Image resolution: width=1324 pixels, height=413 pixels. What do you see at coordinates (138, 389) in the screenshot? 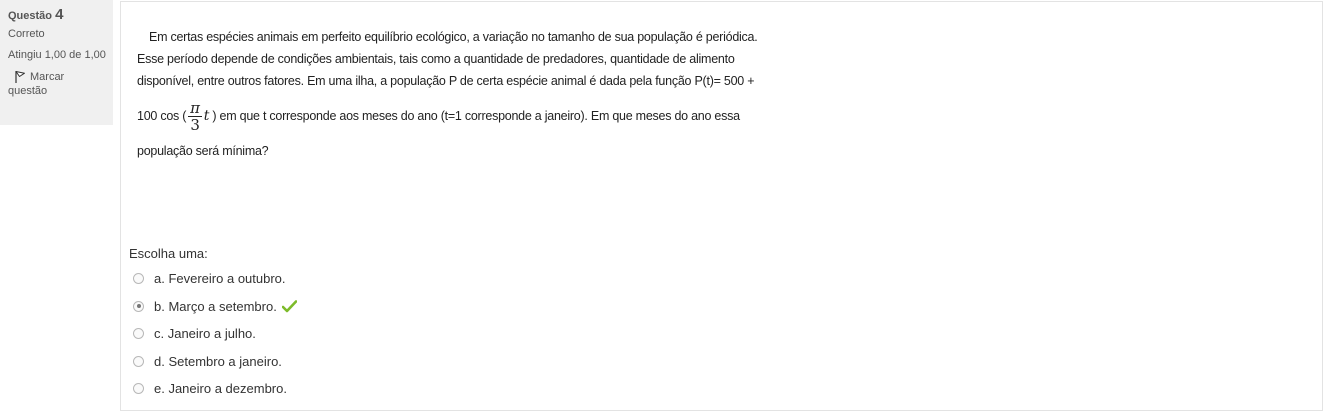
I see `radio-e` at bounding box center [138, 389].